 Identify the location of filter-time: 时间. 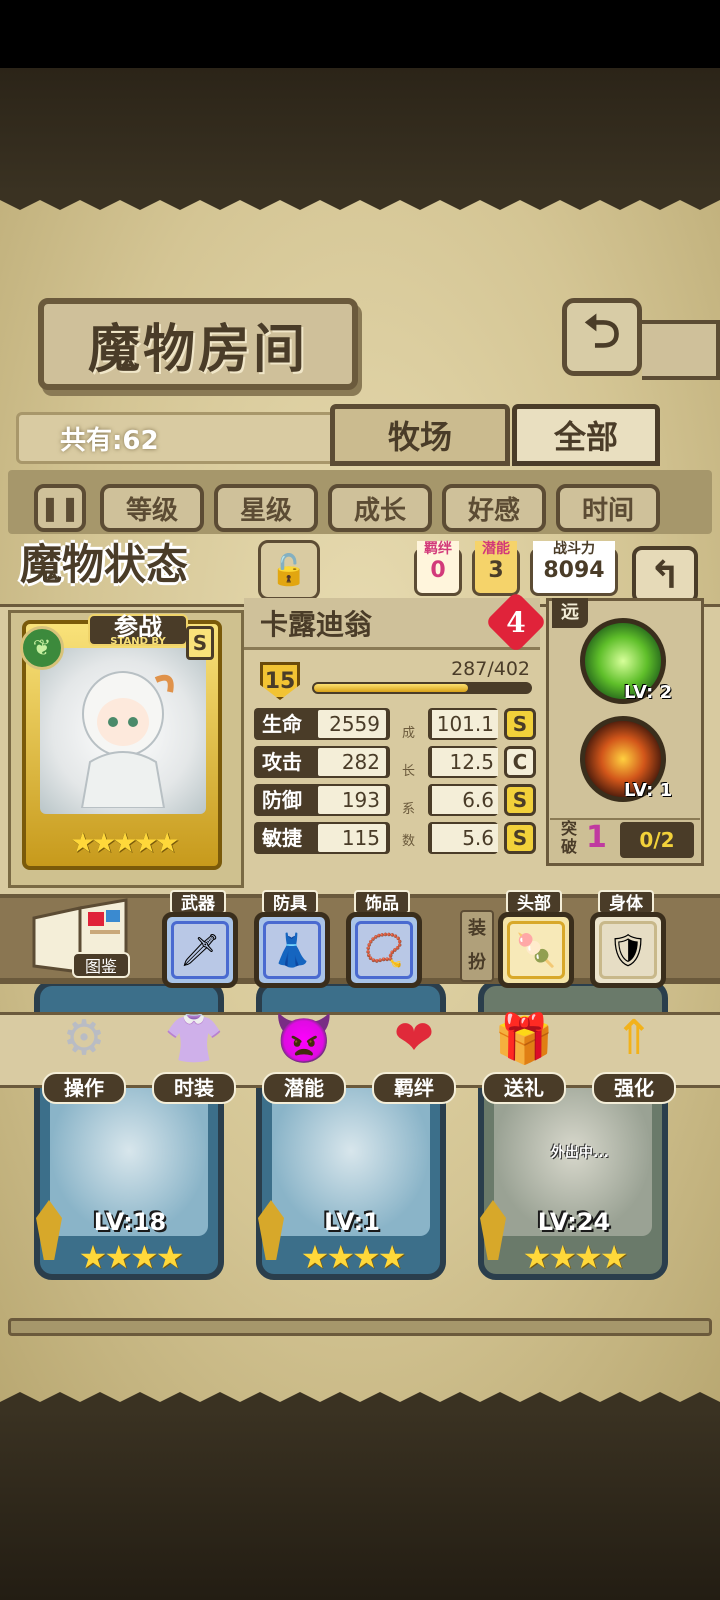
(608, 508).